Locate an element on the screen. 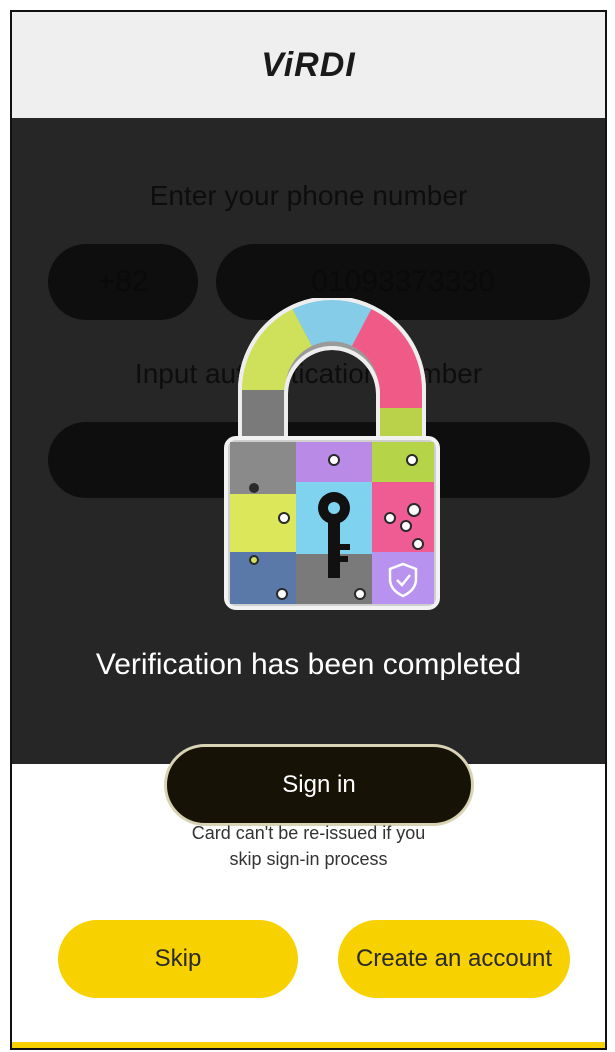 This screenshot has height=1052, width=615. verification-message: Verification has been completed is located at coordinates (308, 664).